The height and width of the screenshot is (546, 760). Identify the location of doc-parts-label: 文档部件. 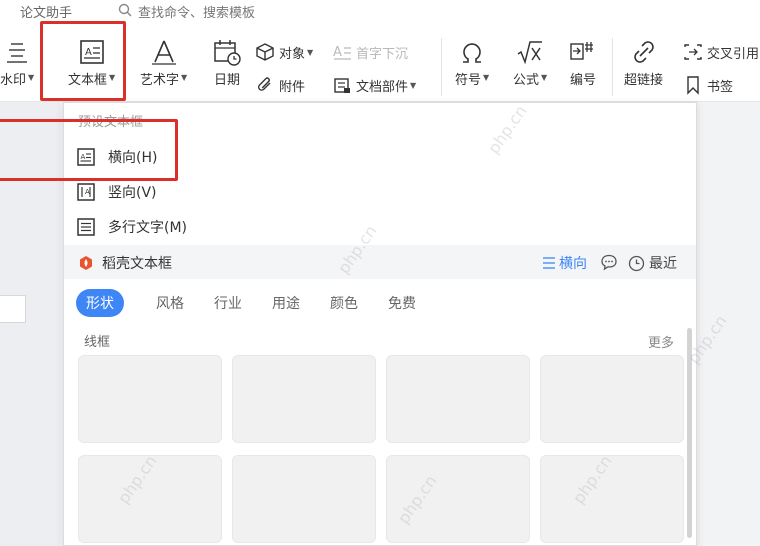
(382, 87).